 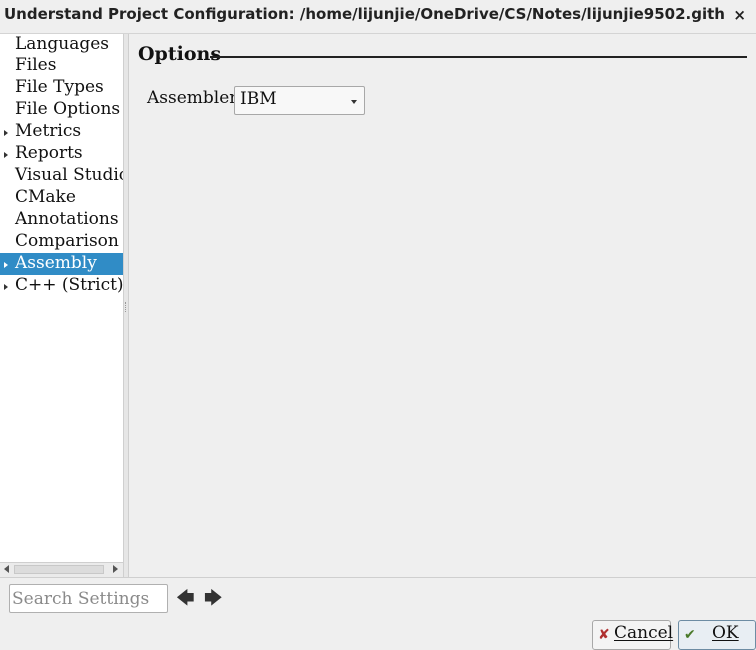 I want to click on tree-item-label: File Options, so click(x=68, y=109).